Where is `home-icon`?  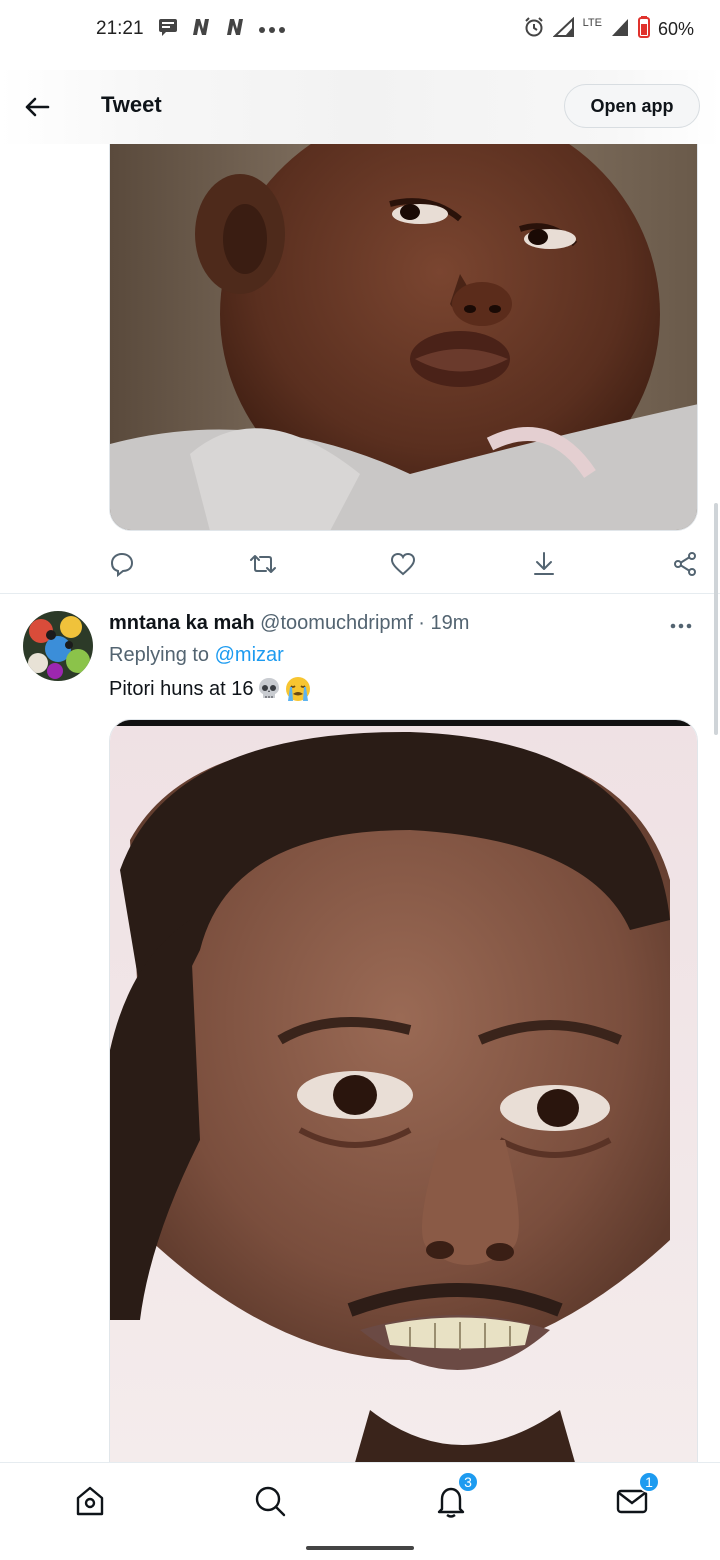
home-icon is located at coordinates (90, 1501).